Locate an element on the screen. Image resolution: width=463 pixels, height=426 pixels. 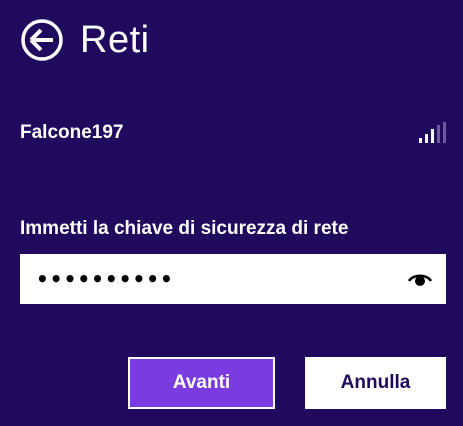
password-field: •••••••••• is located at coordinates (233, 279).